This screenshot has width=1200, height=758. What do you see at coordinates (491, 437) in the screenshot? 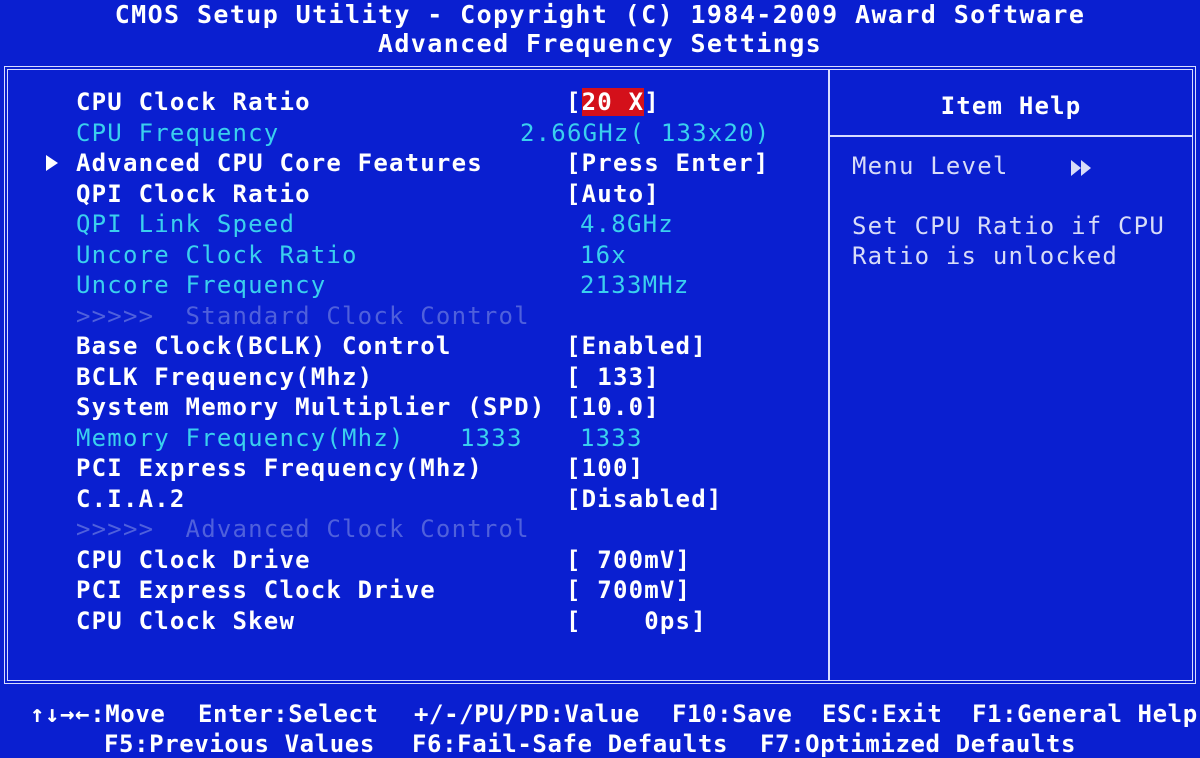
I see `setting-current-value: 1333` at bounding box center [491, 437].